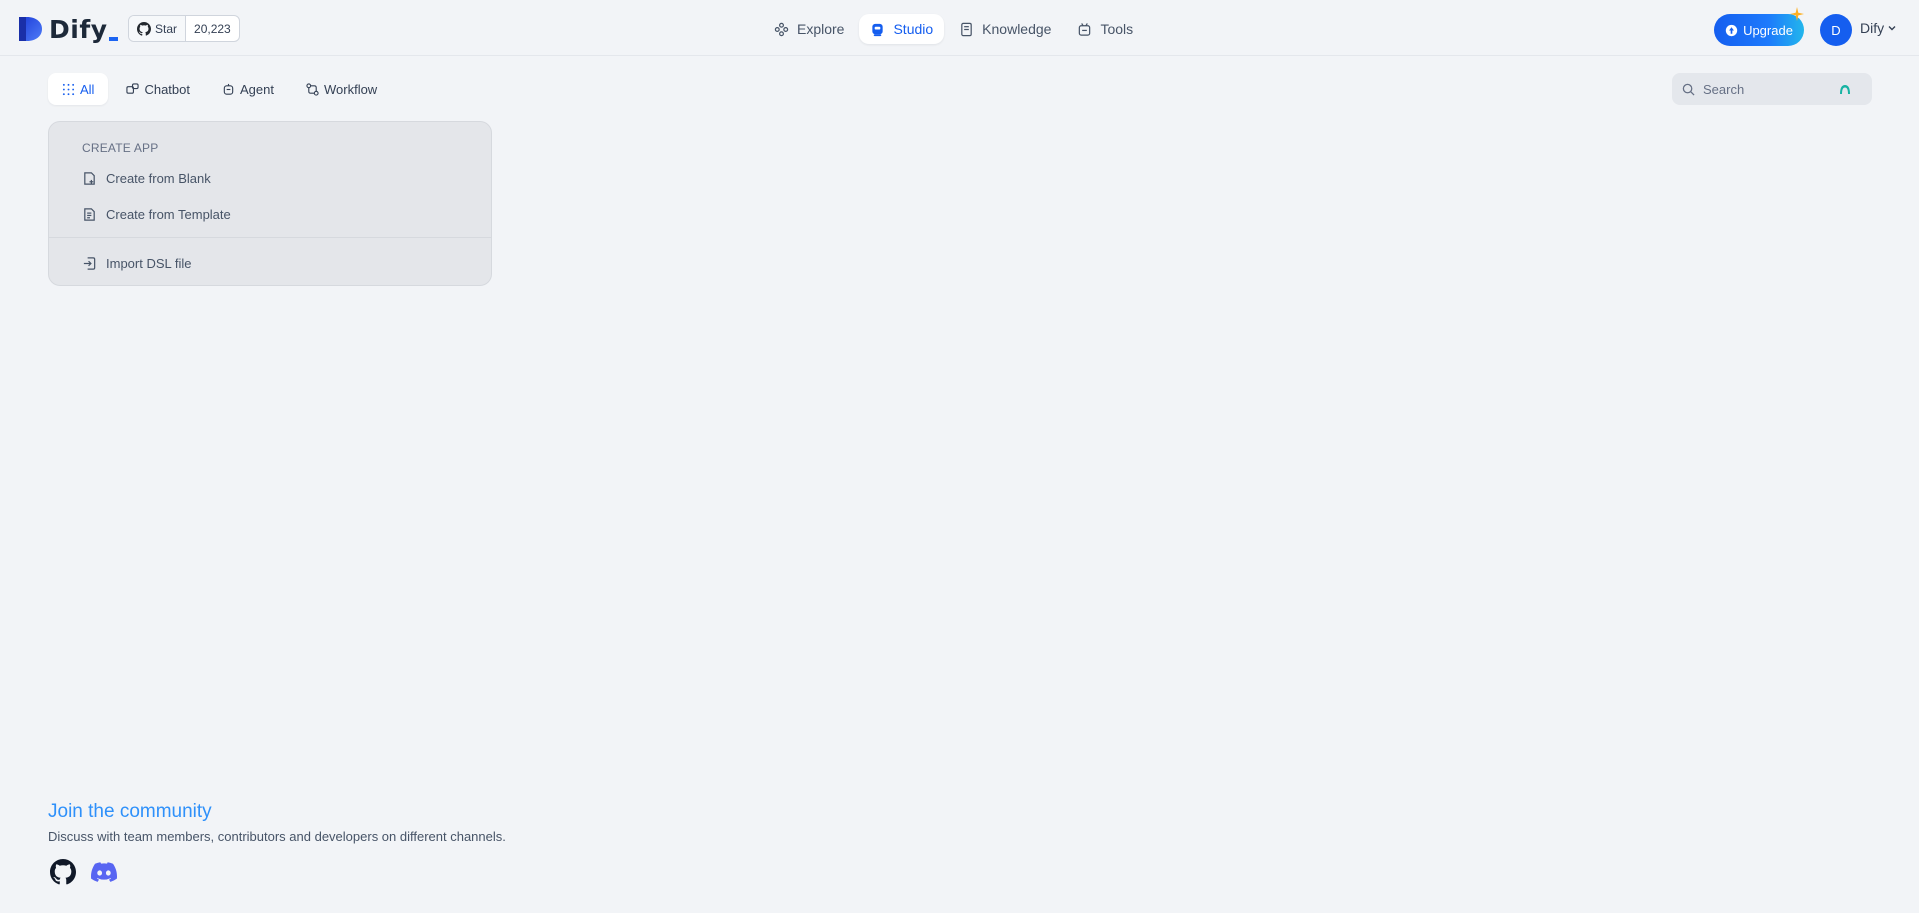 This screenshot has width=1919, height=913. I want to click on search-input, so click(1763, 89).